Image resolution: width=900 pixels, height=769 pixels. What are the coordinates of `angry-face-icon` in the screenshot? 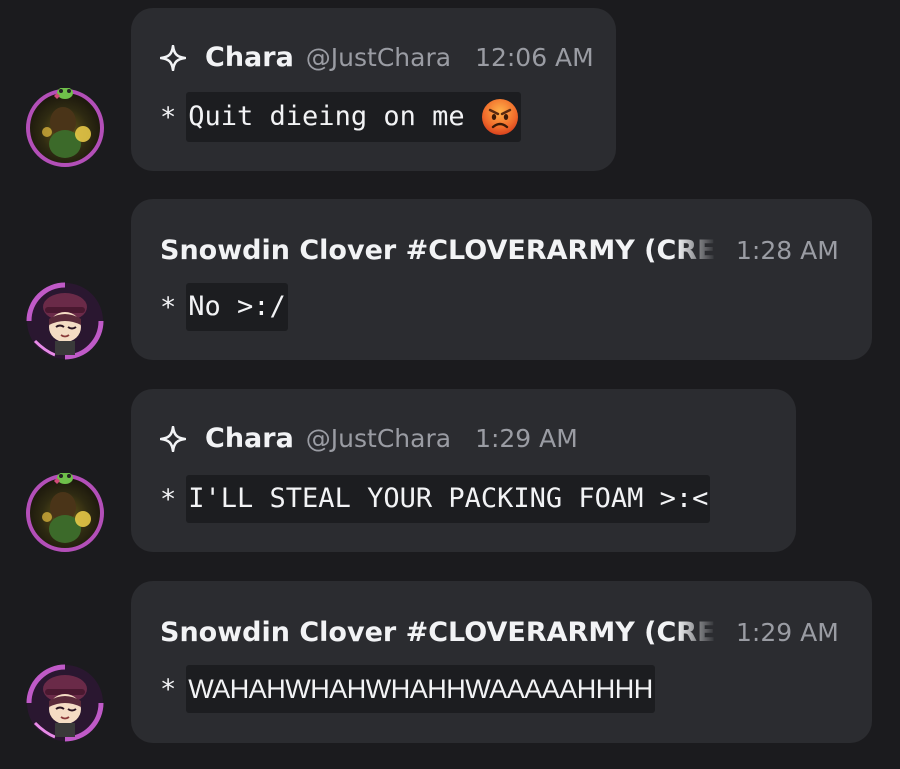 It's located at (500, 117).